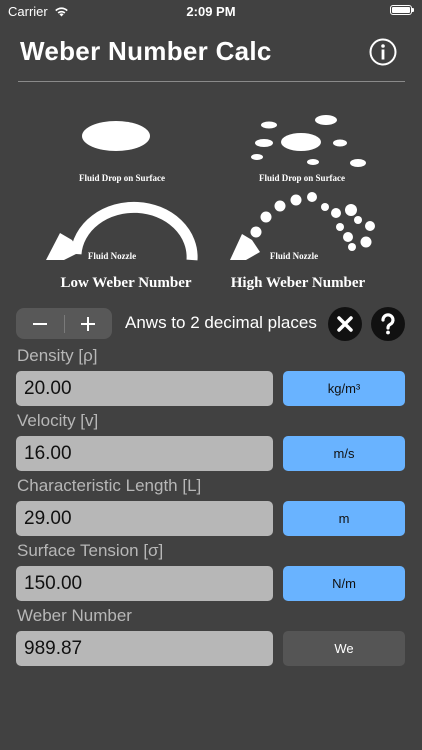 This screenshot has height=750, width=422. What do you see at coordinates (144, 648) in the screenshot?
I see `weber-number-output: 989.87` at bounding box center [144, 648].